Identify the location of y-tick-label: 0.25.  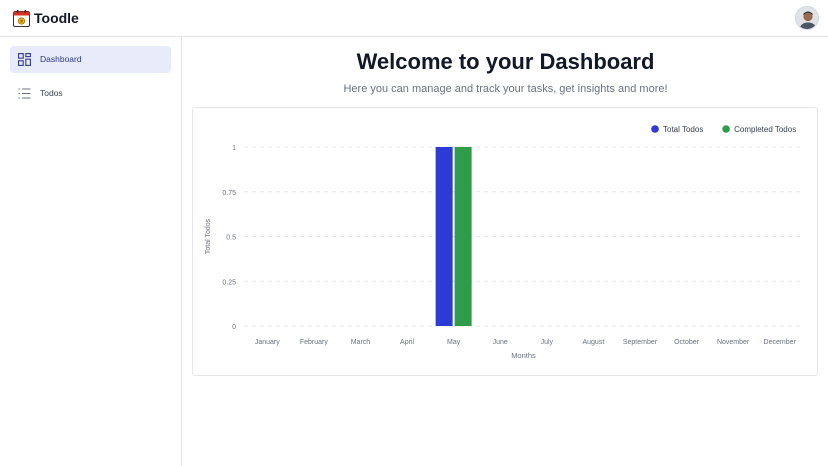
(229, 282).